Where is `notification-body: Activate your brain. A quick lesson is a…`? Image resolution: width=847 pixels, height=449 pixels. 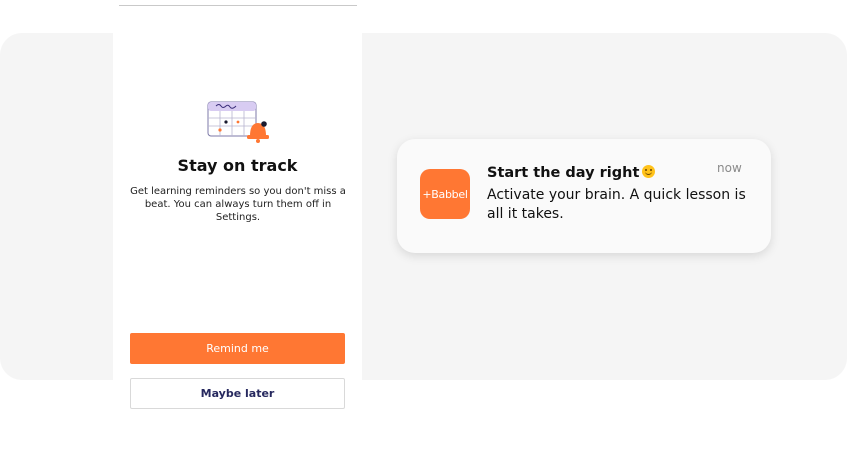 notification-body: Activate your brain. A quick lesson is a… is located at coordinates (616, 204).